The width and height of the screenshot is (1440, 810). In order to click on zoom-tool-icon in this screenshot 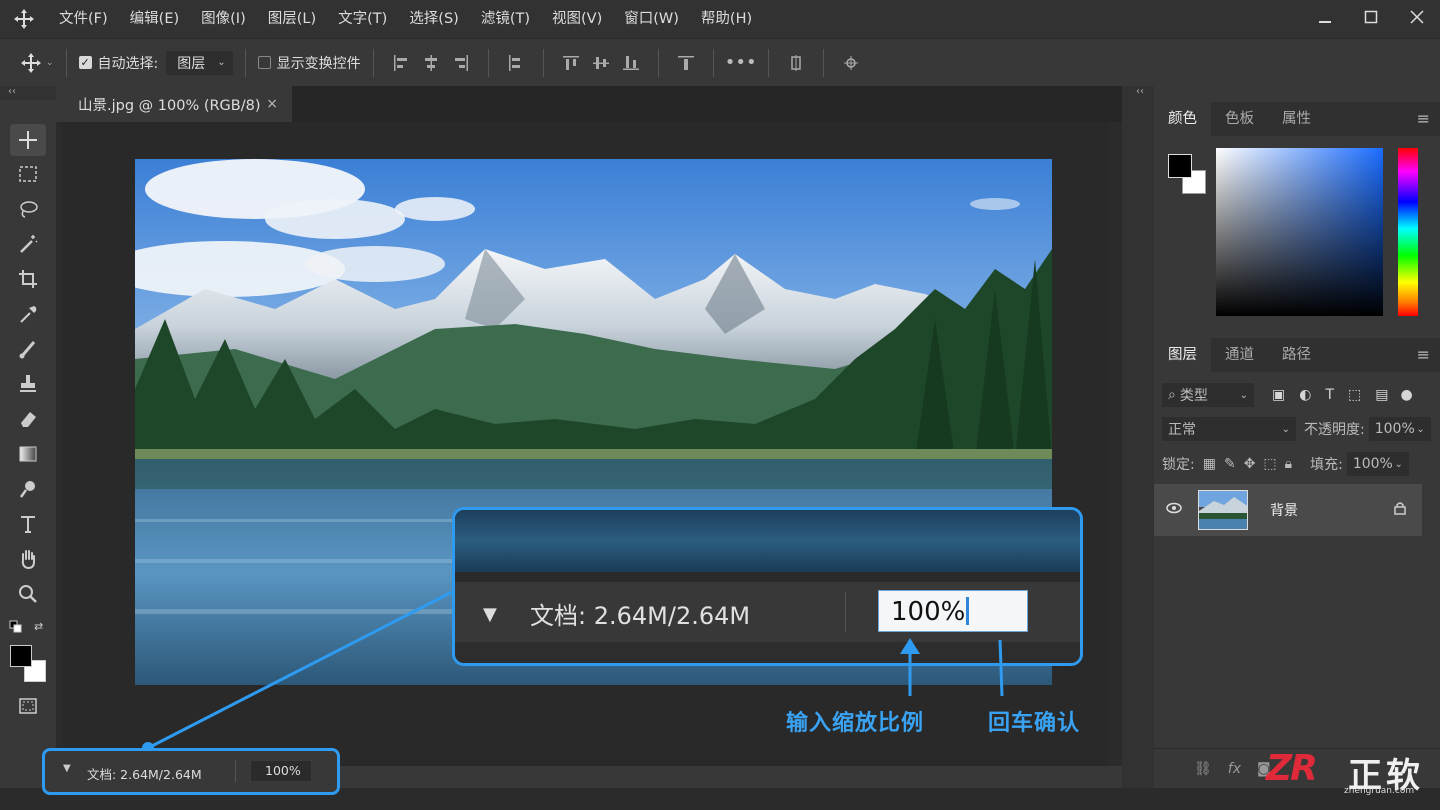, I will do `click(28, 594)`.